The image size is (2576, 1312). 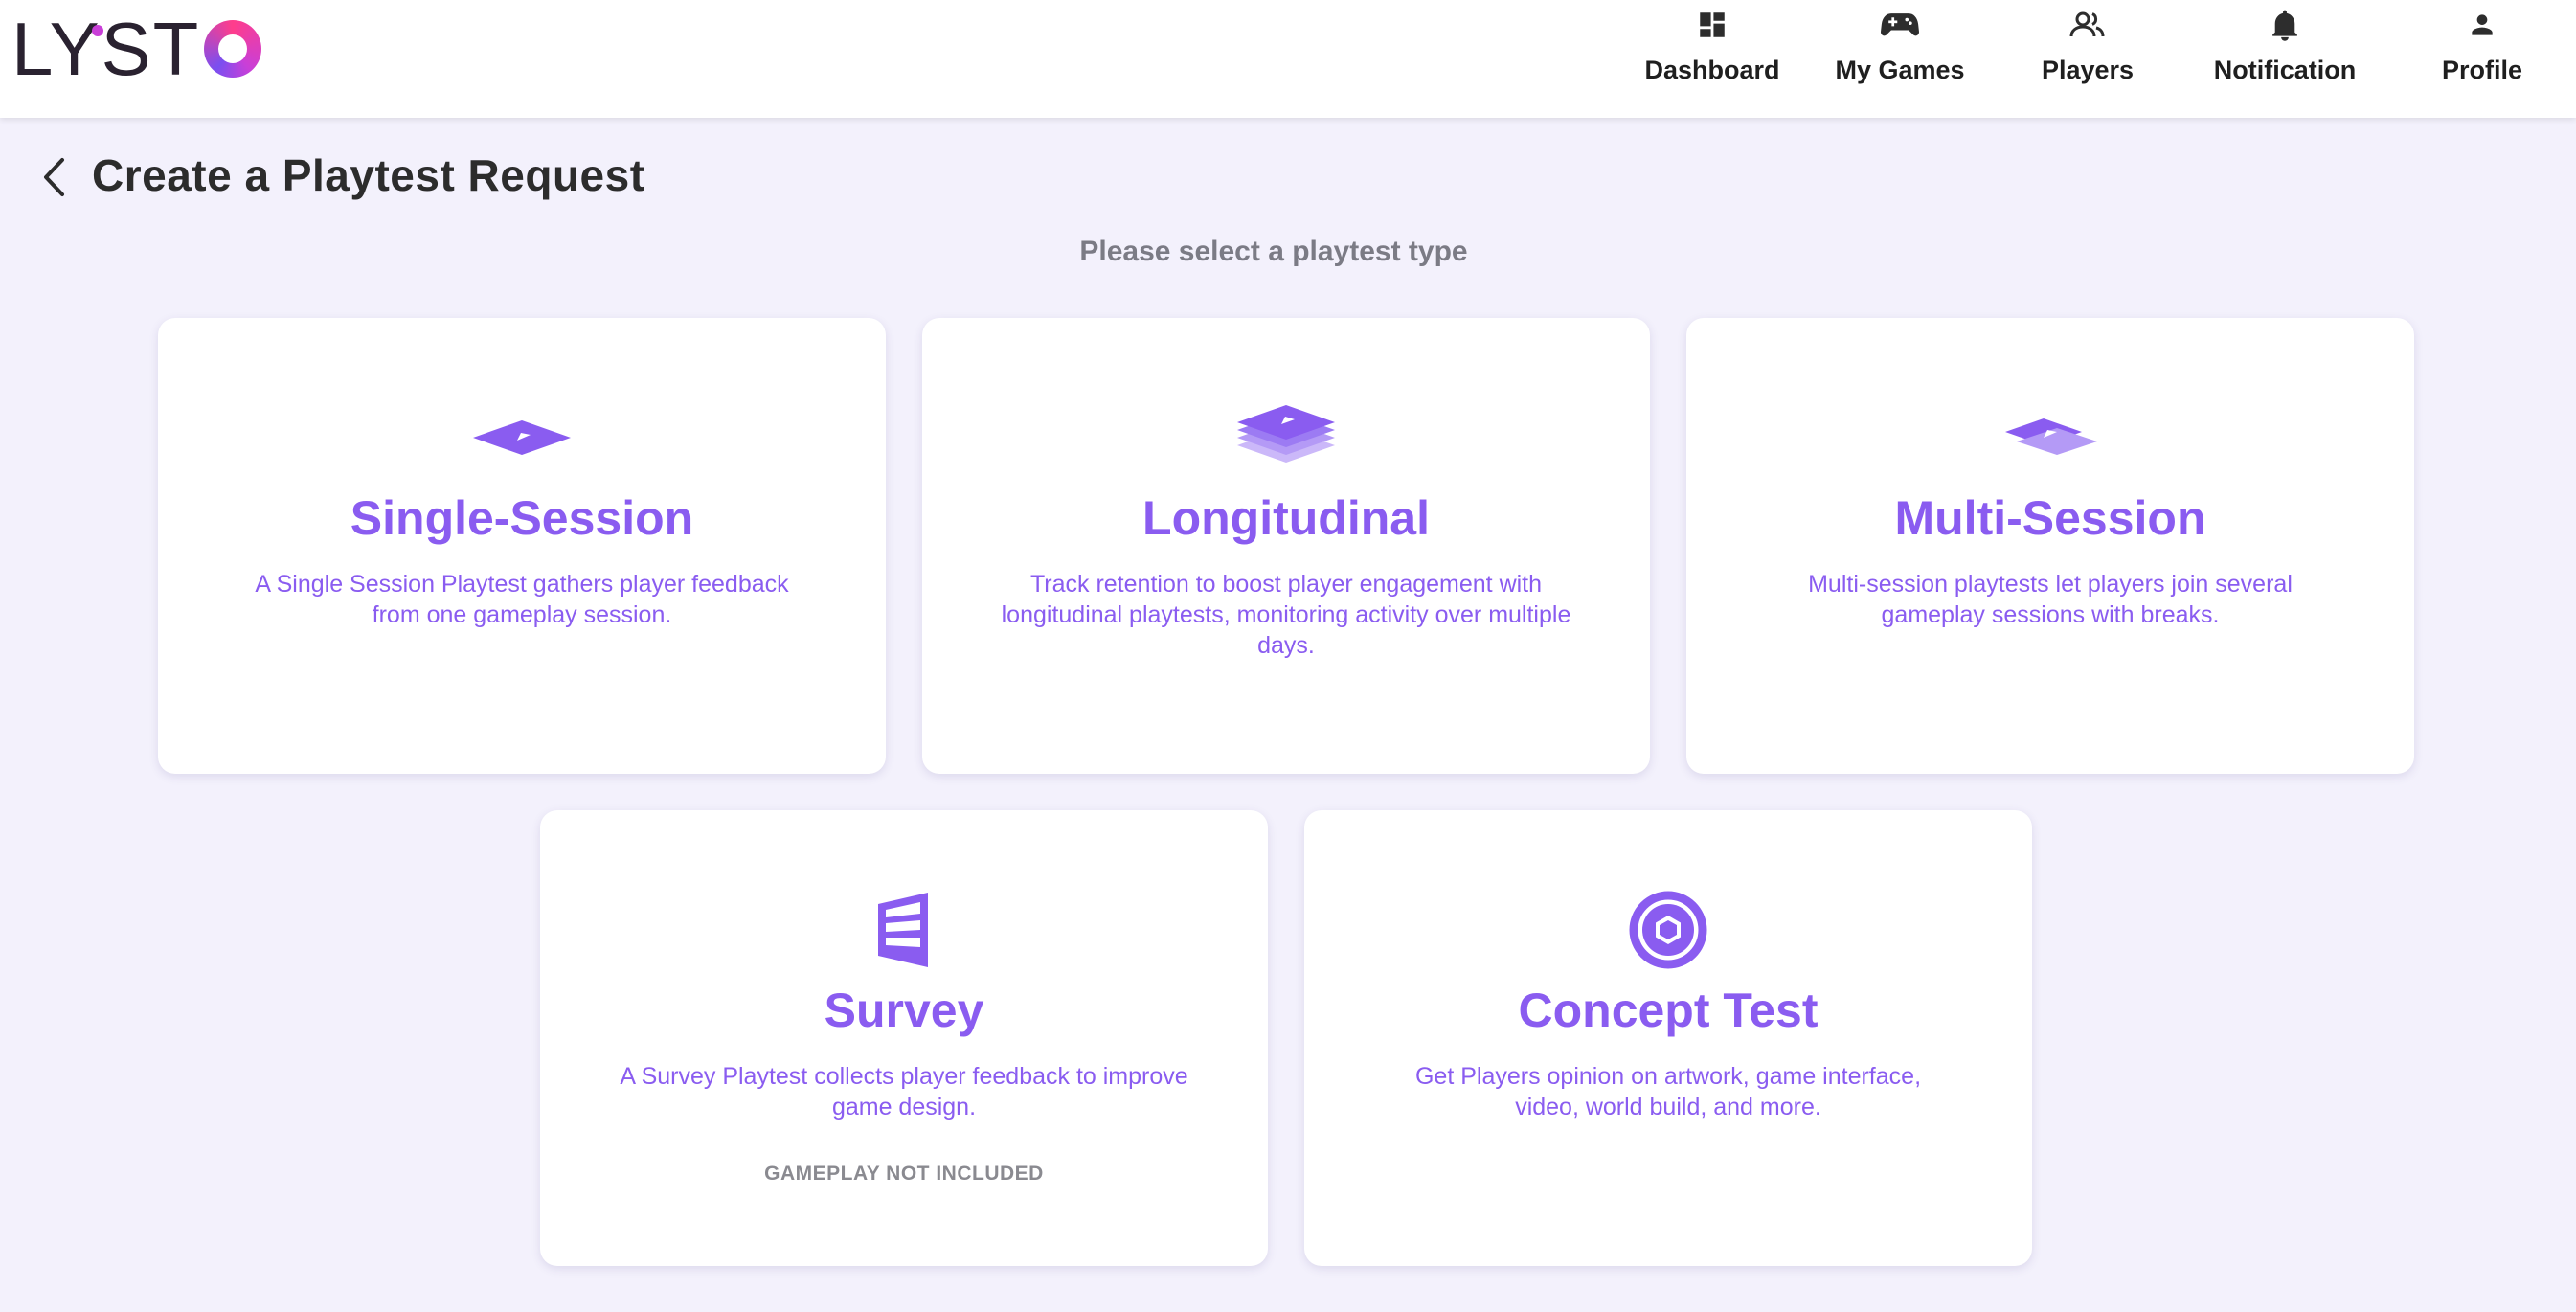 What do you see at coordinates (1286, 438) in the screenshot?
I see `stacked-layers-icon` at bounding box center [1286, 438].